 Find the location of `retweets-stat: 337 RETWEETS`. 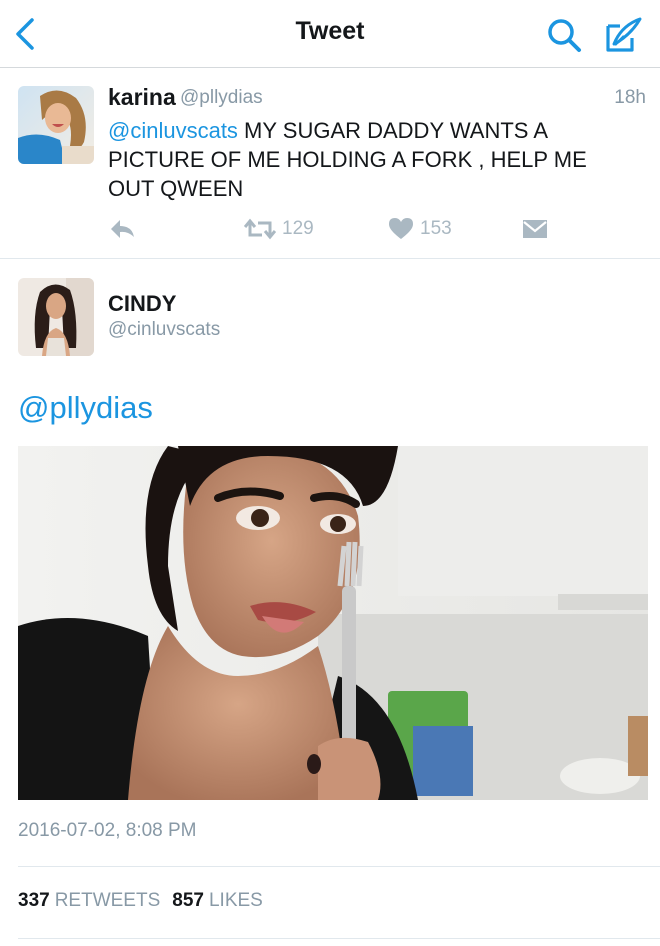

retweets-stat: 337 RETWEETS is located at coordinates (89, 901).